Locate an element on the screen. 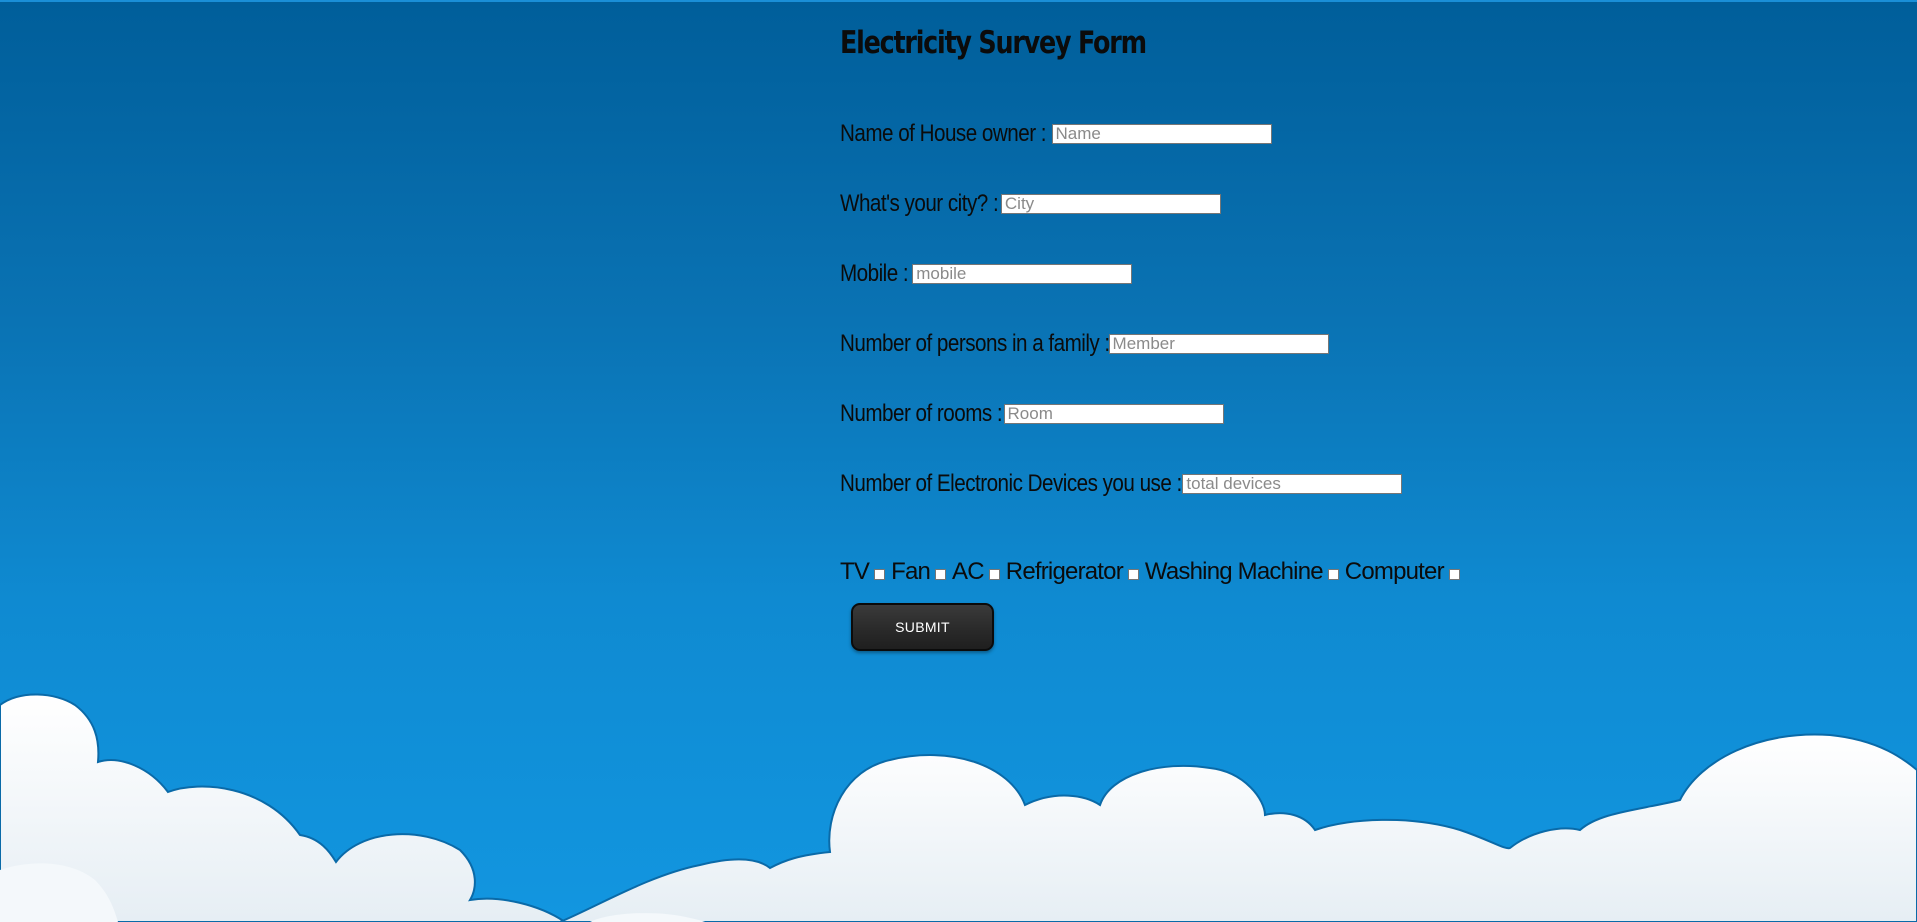  submit-button: SUBMIT is located at coordinates (922, 627).